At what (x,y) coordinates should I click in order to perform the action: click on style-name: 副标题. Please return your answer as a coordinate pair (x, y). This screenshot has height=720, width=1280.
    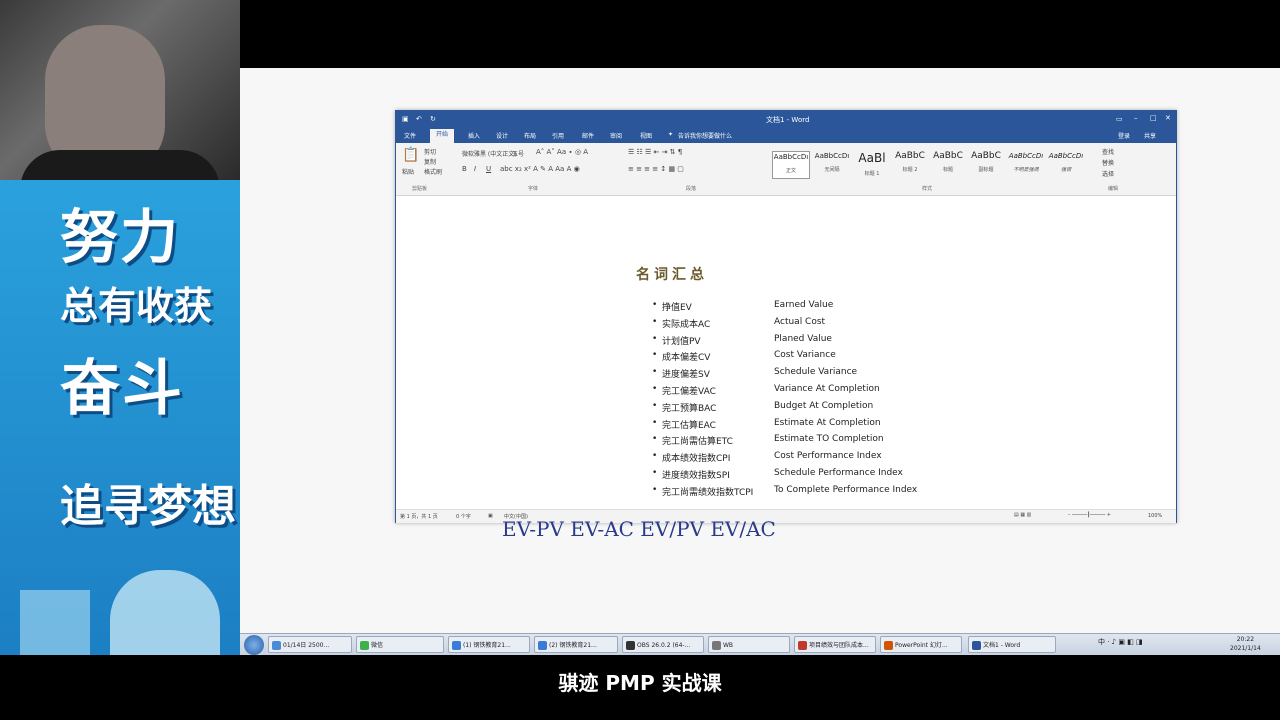
    Looking at the image, I should click on (986, 170).